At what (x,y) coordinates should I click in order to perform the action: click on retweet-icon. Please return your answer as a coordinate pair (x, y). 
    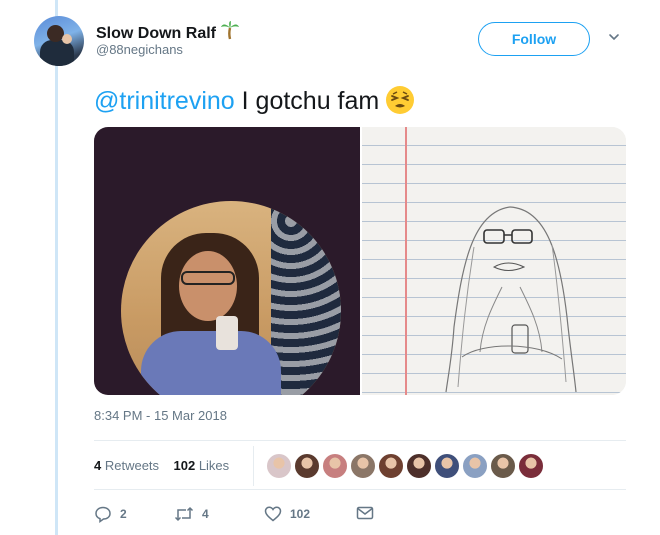
    Looking at the image, I should click on (184, 514).